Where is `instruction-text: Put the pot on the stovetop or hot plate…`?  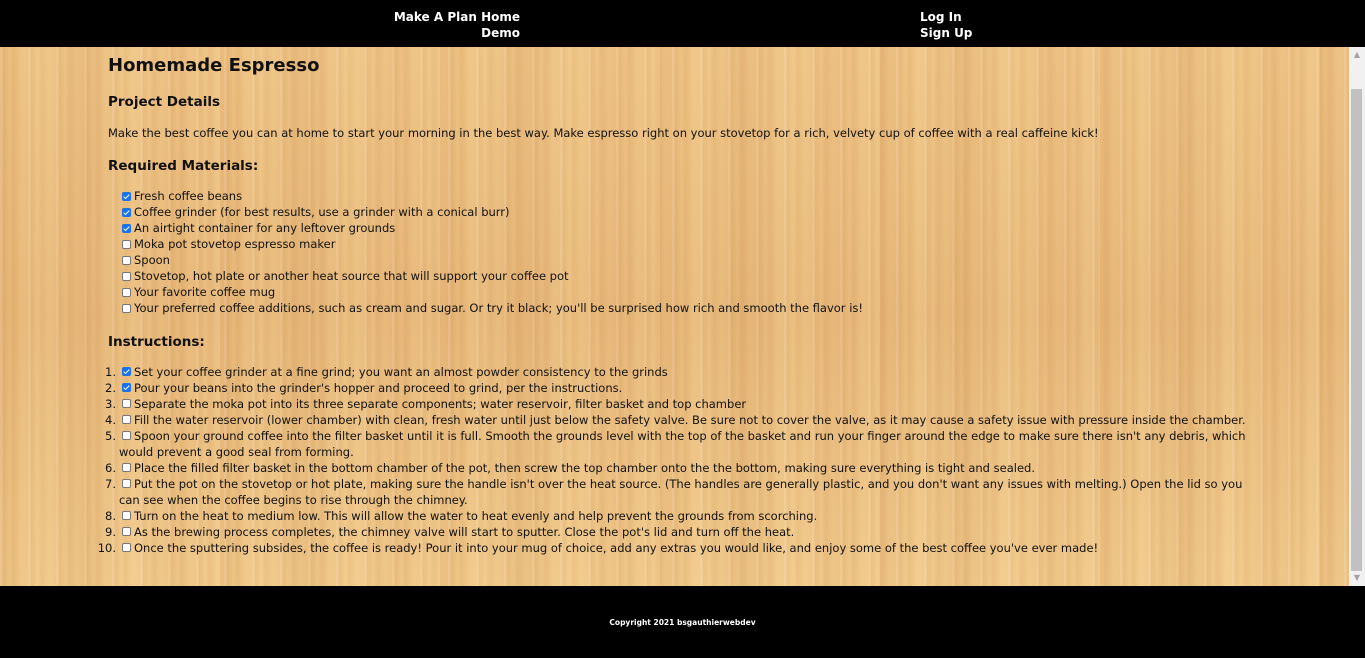 instruction-text: Put the pot on the stovetop or hot plate… is located at coordinates (681, 492).